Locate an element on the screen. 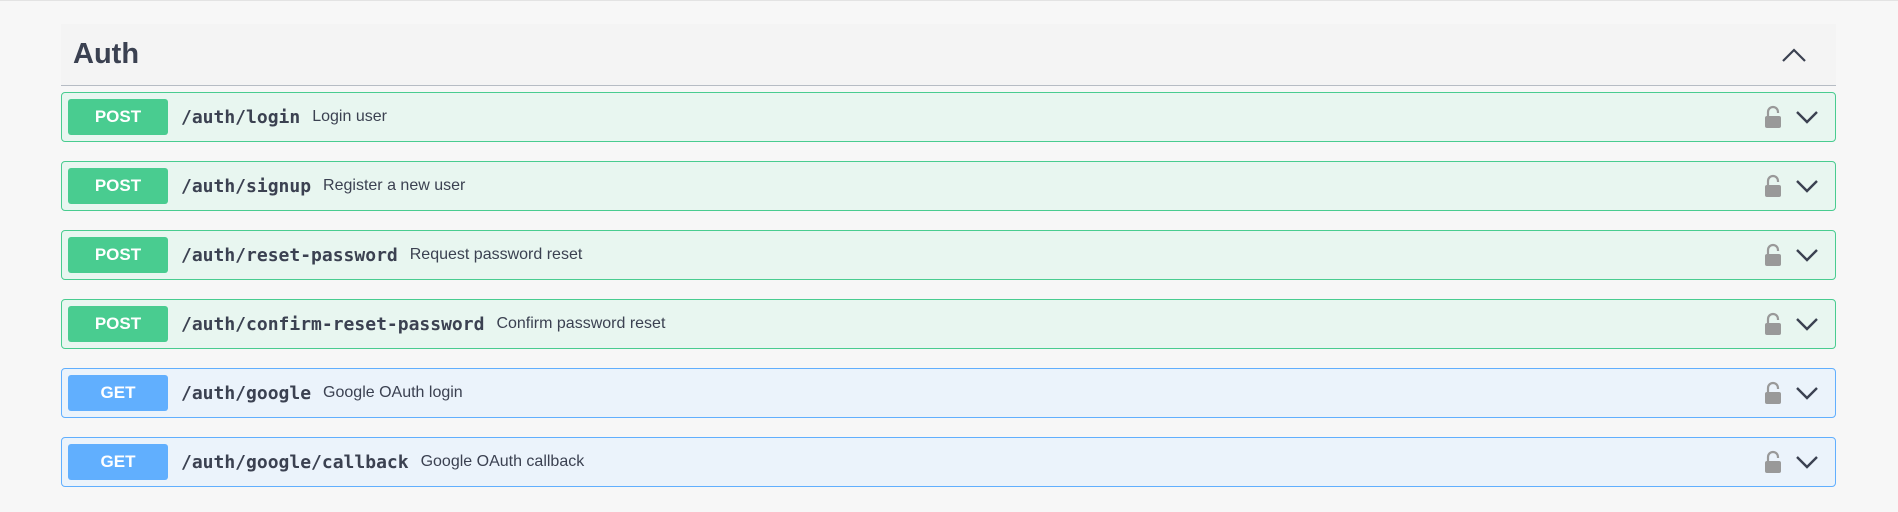 The width and height of the screenshot is (1898, 512). operation-summary: Google OAuth callback is located at coordinates (502, 461).